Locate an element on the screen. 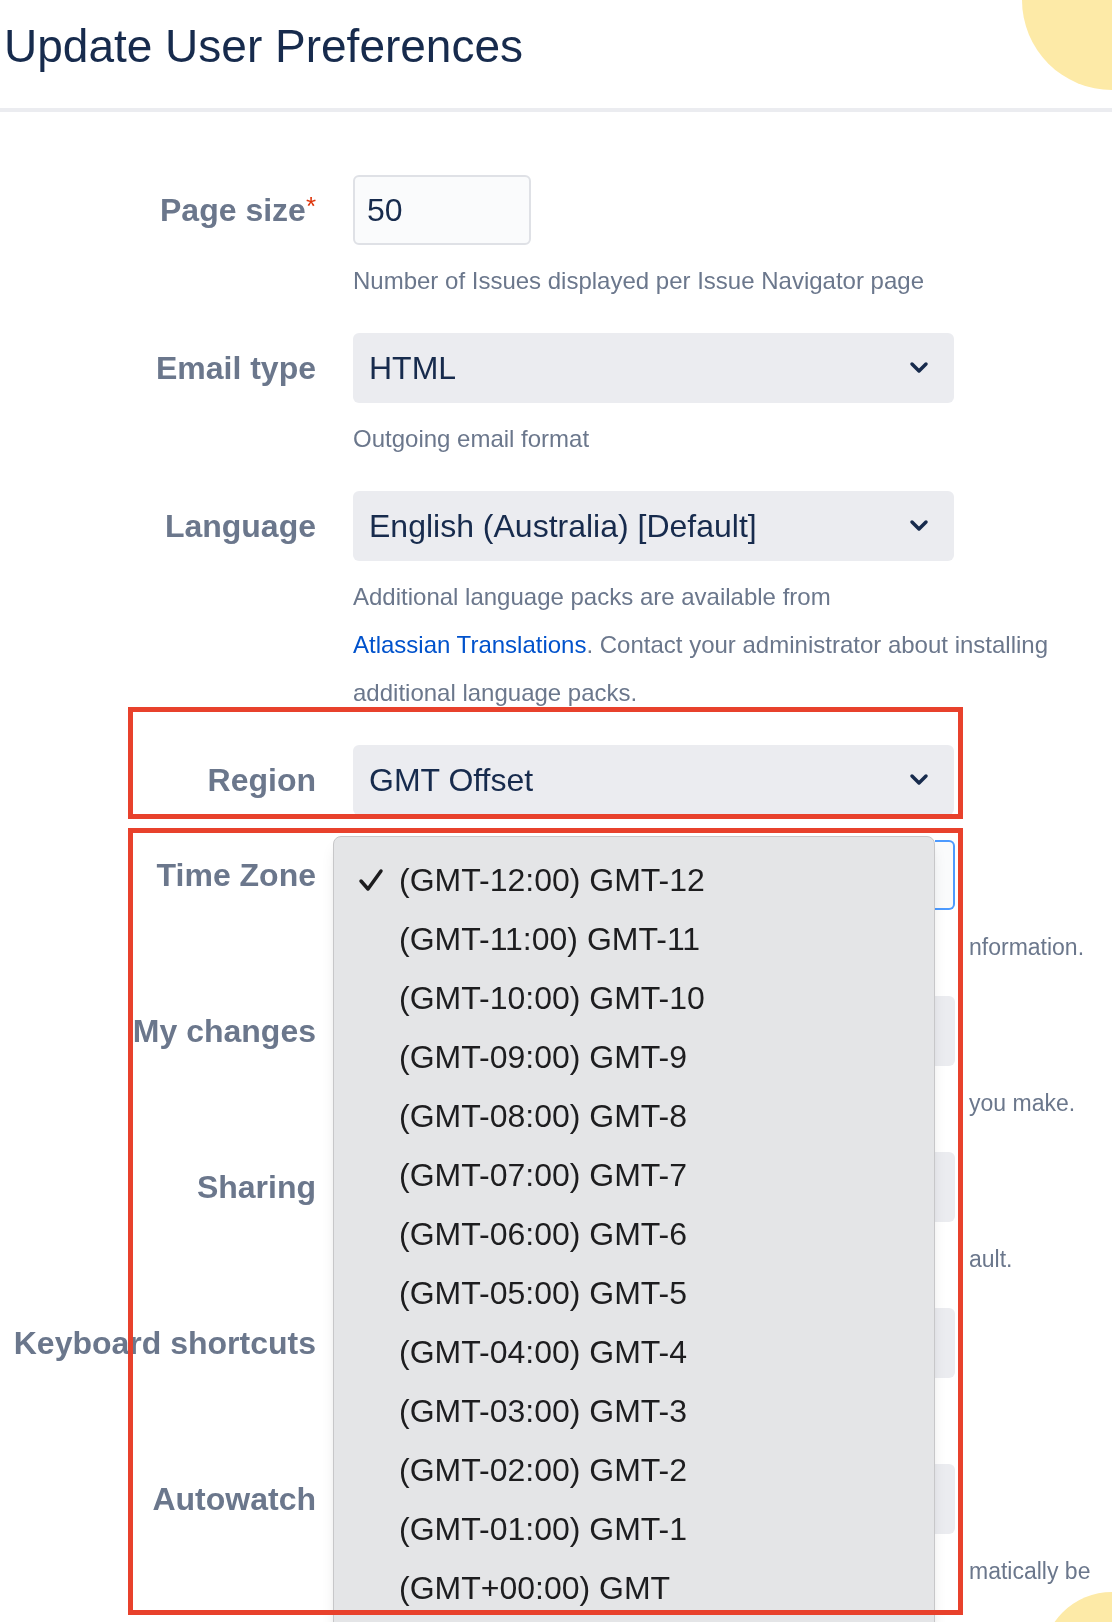  timezone-option: (GMT-09:00) GMT-9 is located at coordinates (634, 1056).